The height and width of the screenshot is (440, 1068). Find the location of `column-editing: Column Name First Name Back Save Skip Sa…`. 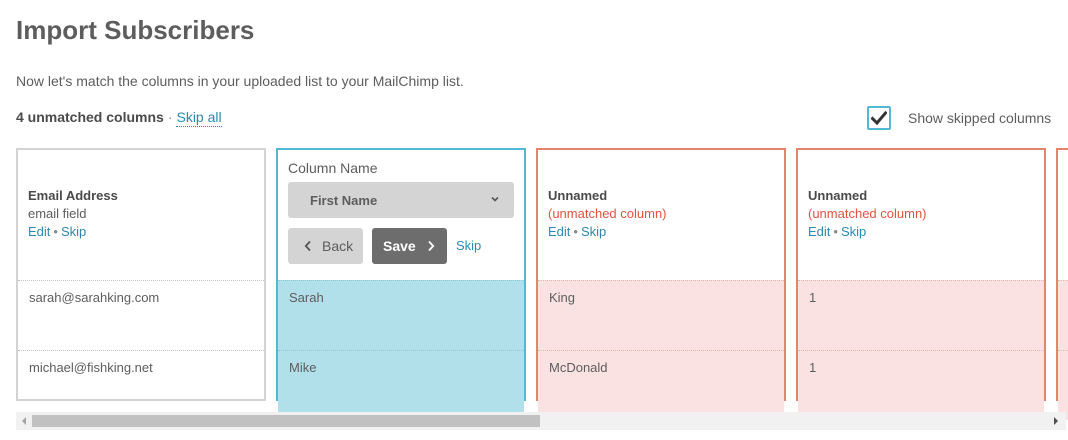

column-editing: Column Name First Name Back Save Skip Sa… is located at coordinates (401, 284).